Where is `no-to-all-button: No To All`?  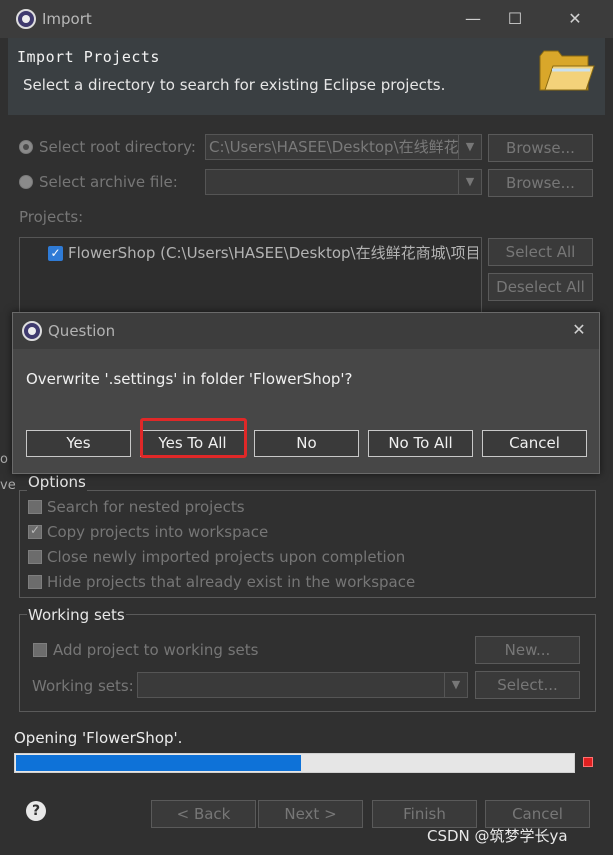
no-to-all-button: No To All is located at coordinates (420, 443).